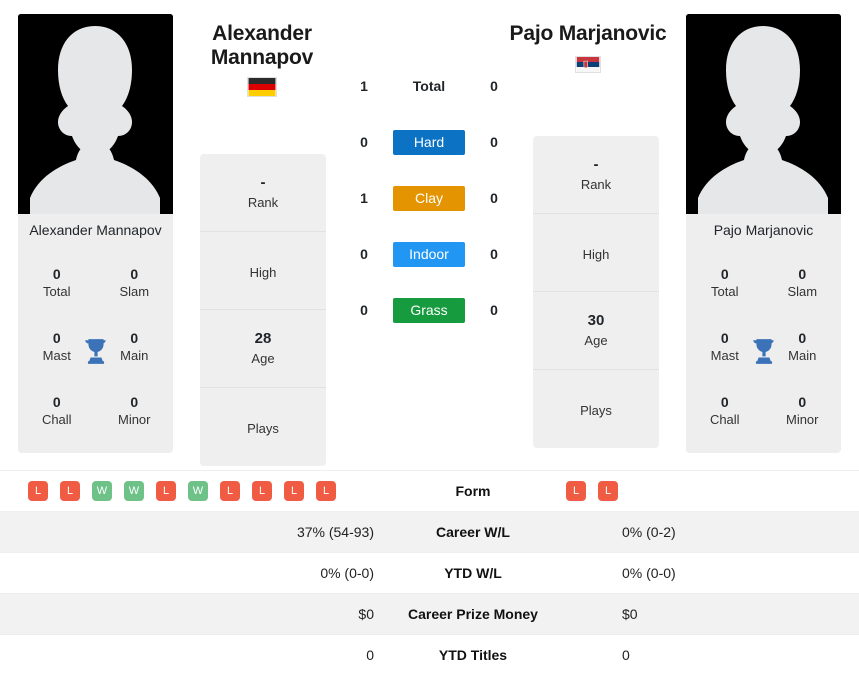 This screenshot has height=689, width=859. Describe the element at coordinates (588, 33) in the screenshot. I see `player-name-right: Pajo Marjanovic` at that location.